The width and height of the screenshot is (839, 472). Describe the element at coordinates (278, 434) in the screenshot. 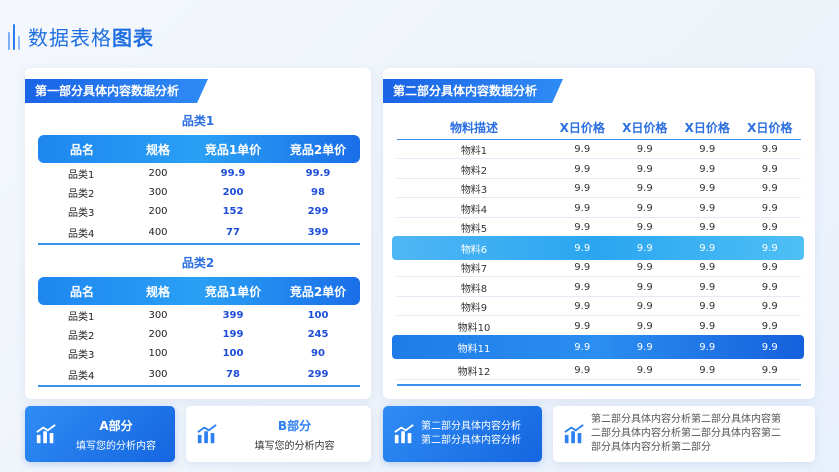

I see `summary-card-b: B部分 填写您的分析内容` at that location.